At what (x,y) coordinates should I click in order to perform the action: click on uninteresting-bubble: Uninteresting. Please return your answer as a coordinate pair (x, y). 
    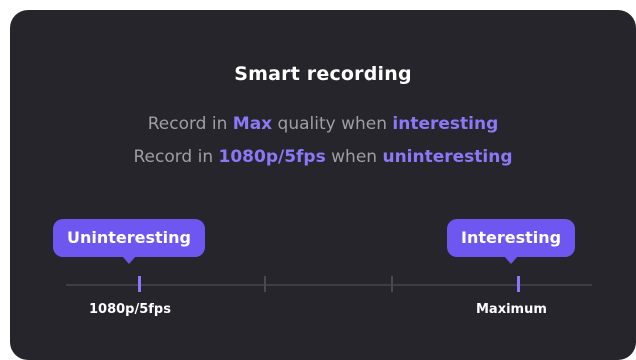
    Looking at the image, I should click on (129, 241).